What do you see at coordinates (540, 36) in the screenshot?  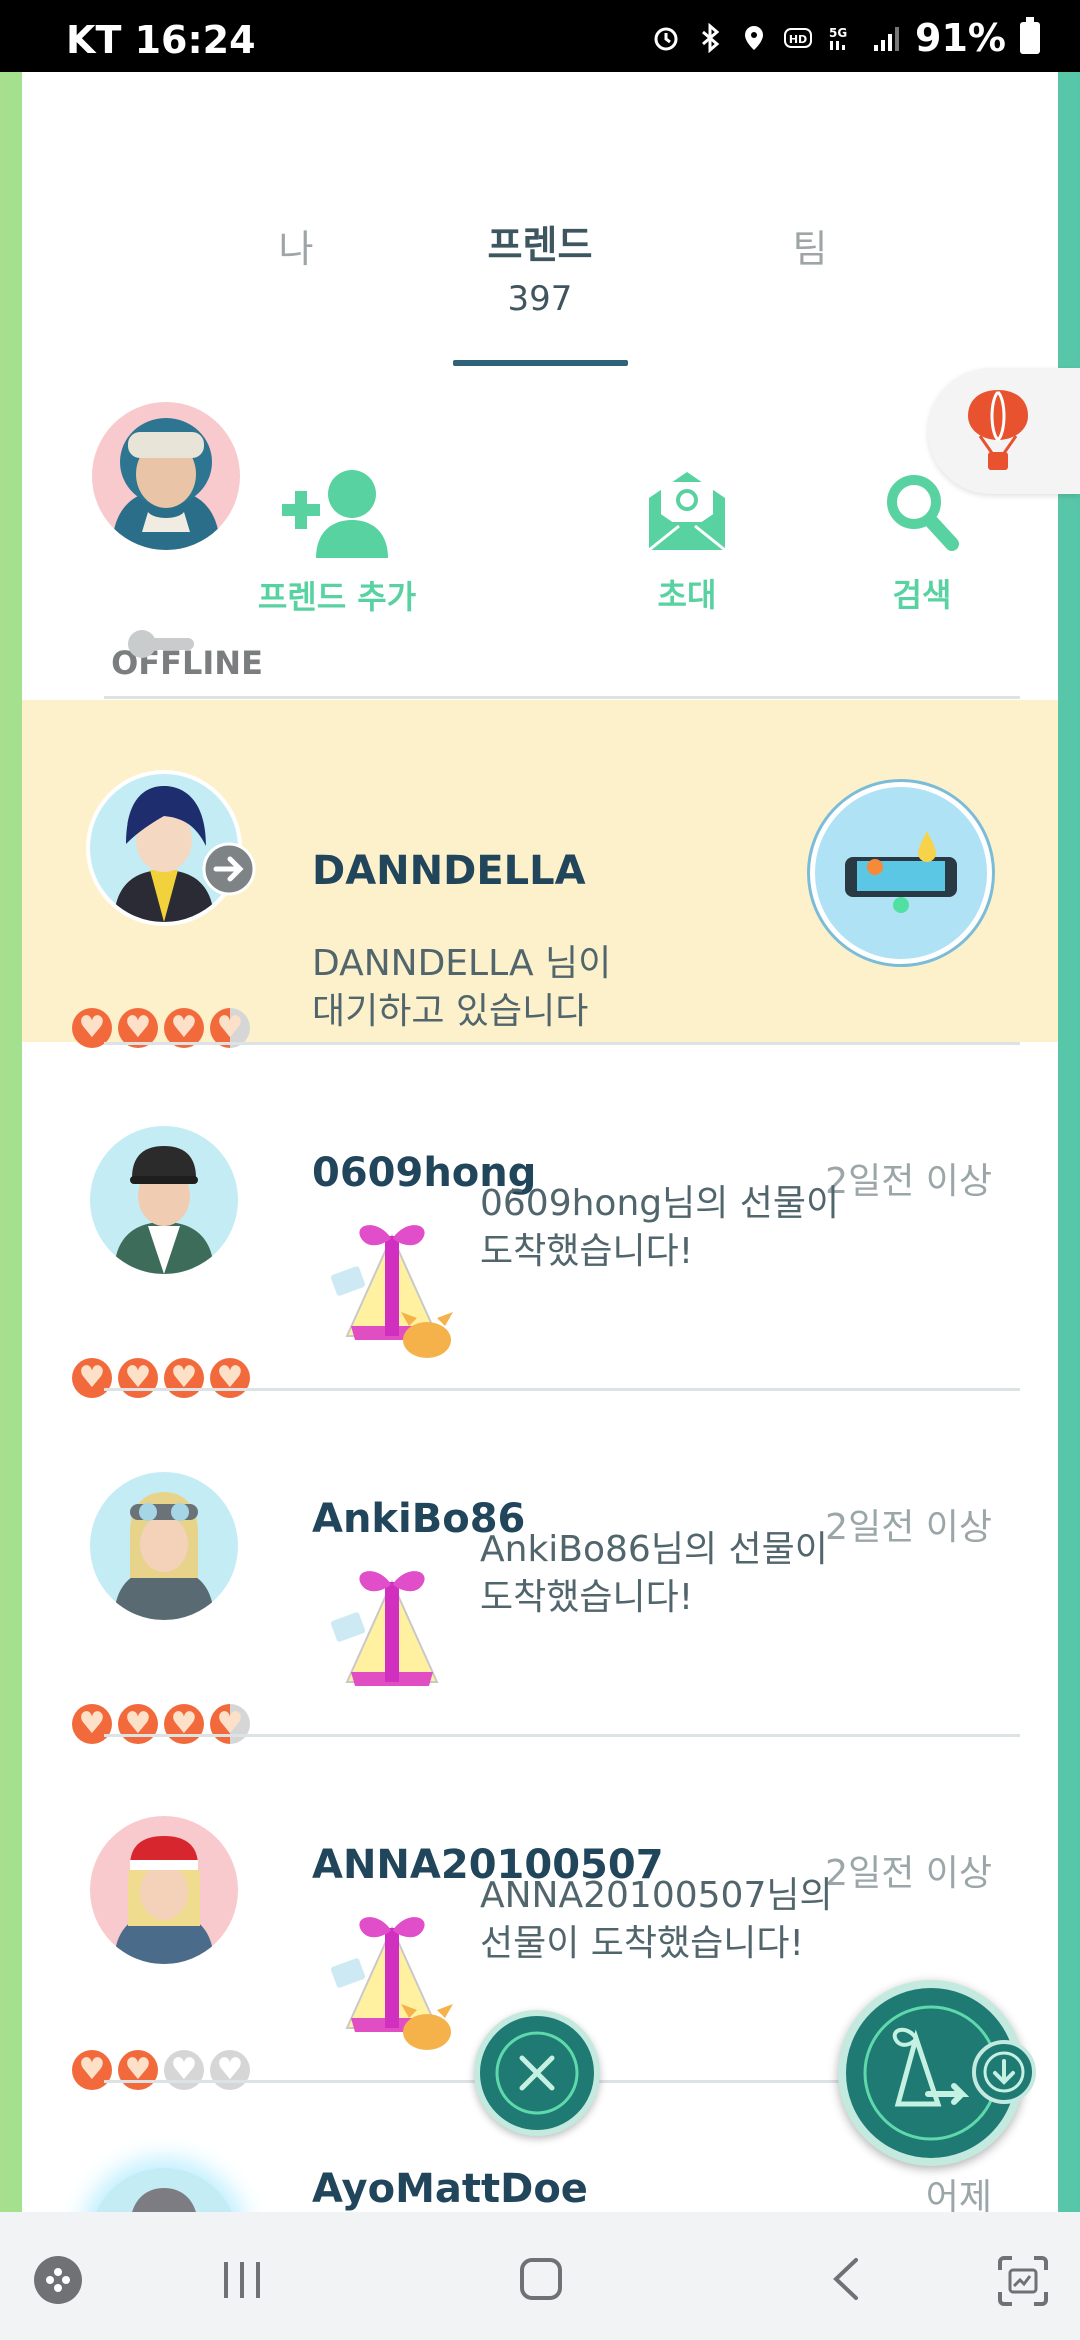 I see `status-bar: KT 16:24 HD 5G 91%` at bounding box center [540, 36].